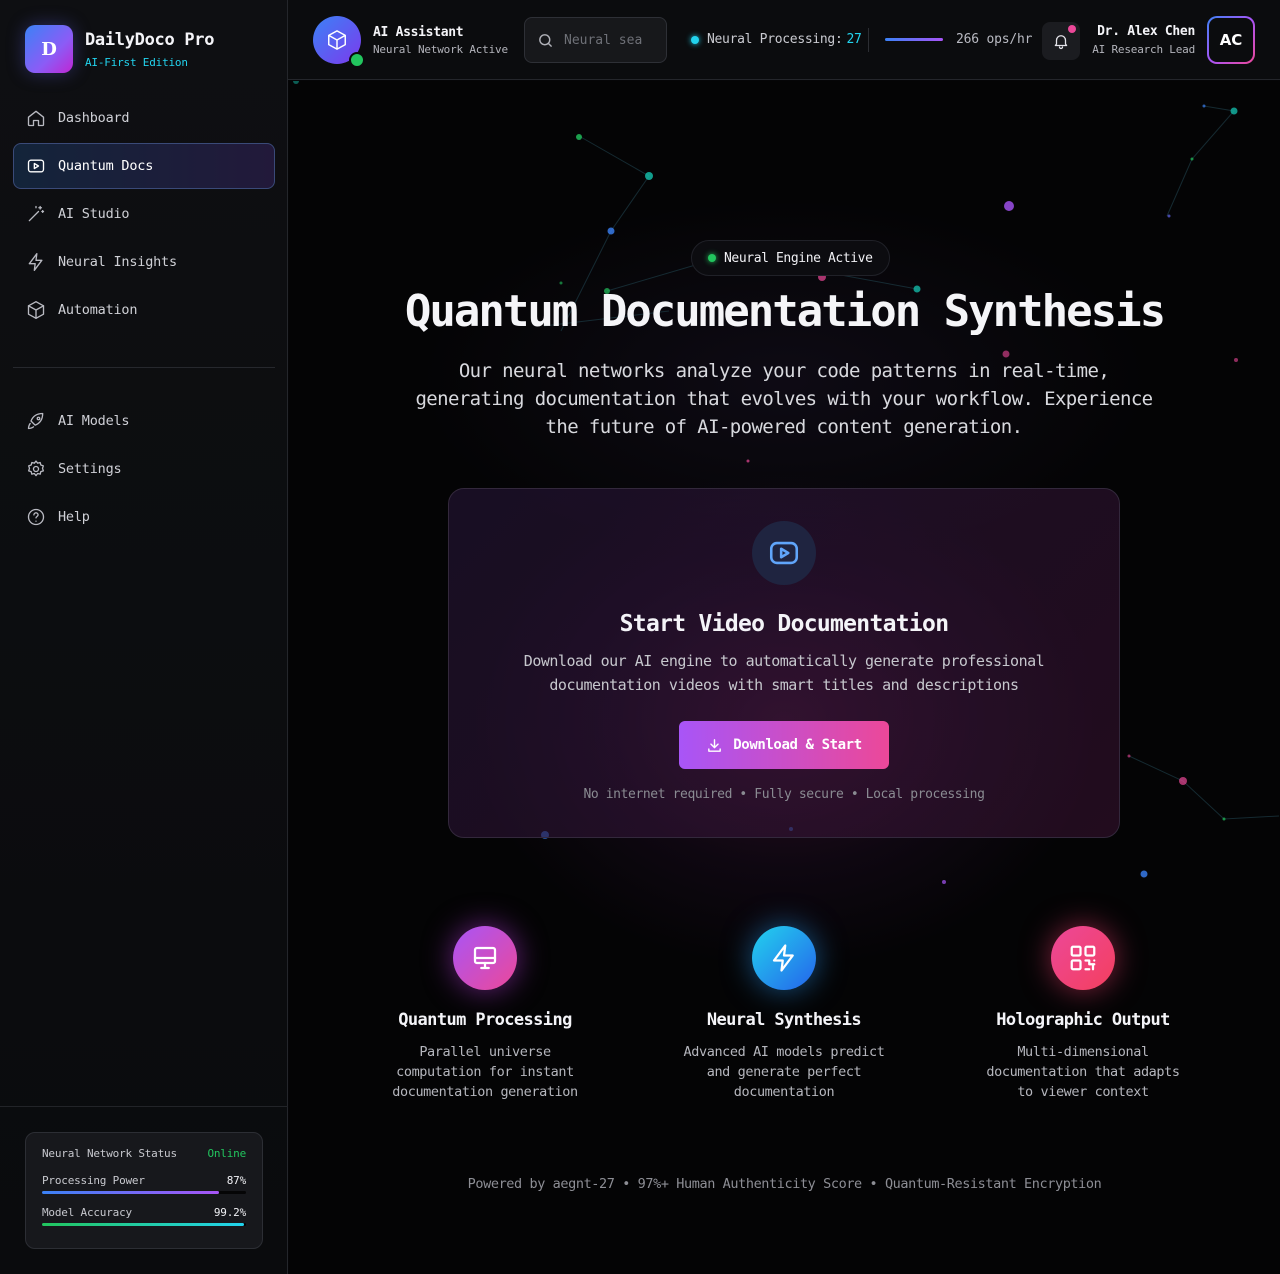 Image resolution: width=1280 pixels, height=1274 pixels. What do you see at coordinates (797, 745) in the screenshot?
I see `download-start-label: Download & Start` at bounding box center [797, 745].